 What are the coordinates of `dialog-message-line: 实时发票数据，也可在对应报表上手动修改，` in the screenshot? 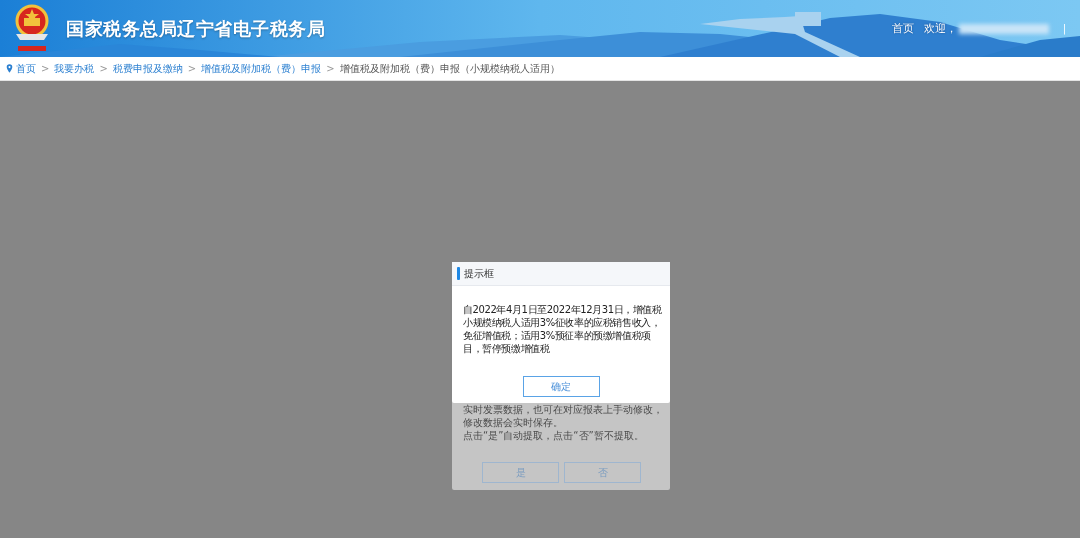 It's located at (563, 409).